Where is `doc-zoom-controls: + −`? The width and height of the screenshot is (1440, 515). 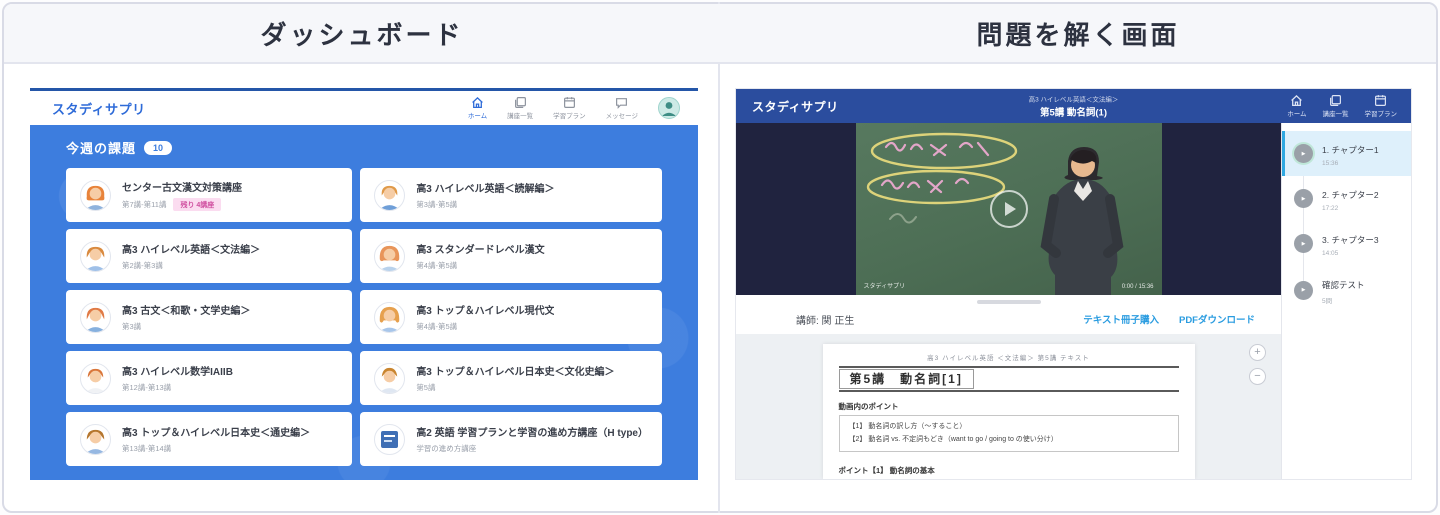
doc-zoom-controls: + − is located at coordinates (1257, 364).